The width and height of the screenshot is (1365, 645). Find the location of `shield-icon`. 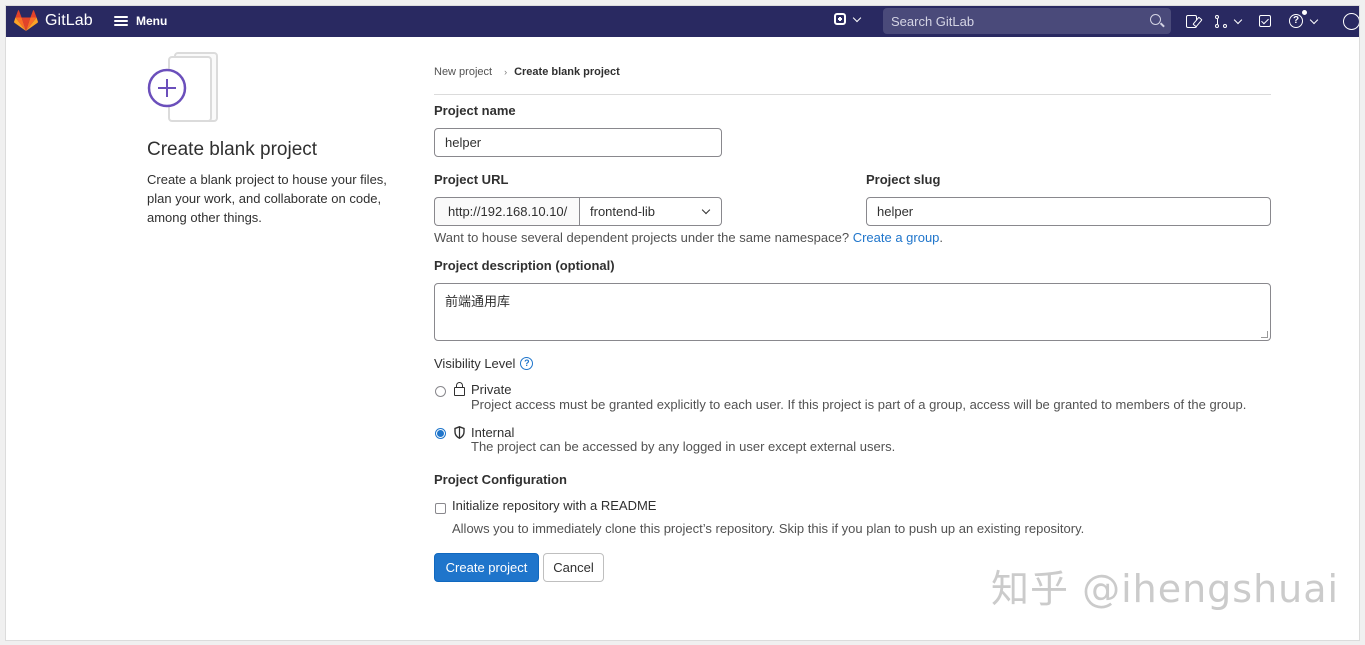

shield-icon is located at coordinates (459, 432).